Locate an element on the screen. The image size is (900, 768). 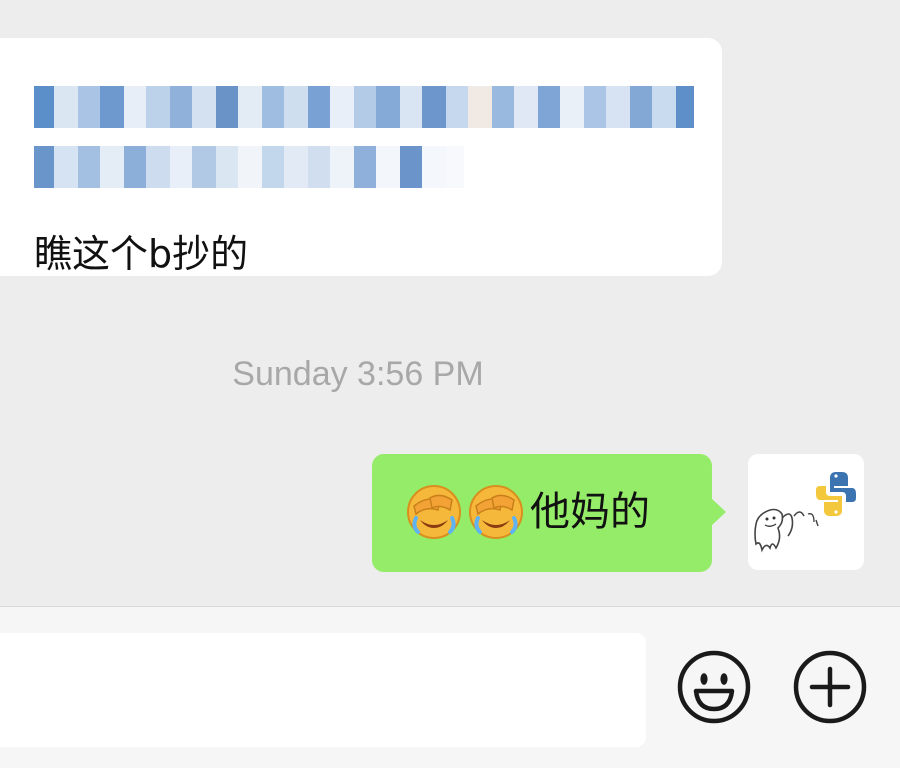
outgoing-message-bubble: 他妈的 is located at coordinates (549, 513).